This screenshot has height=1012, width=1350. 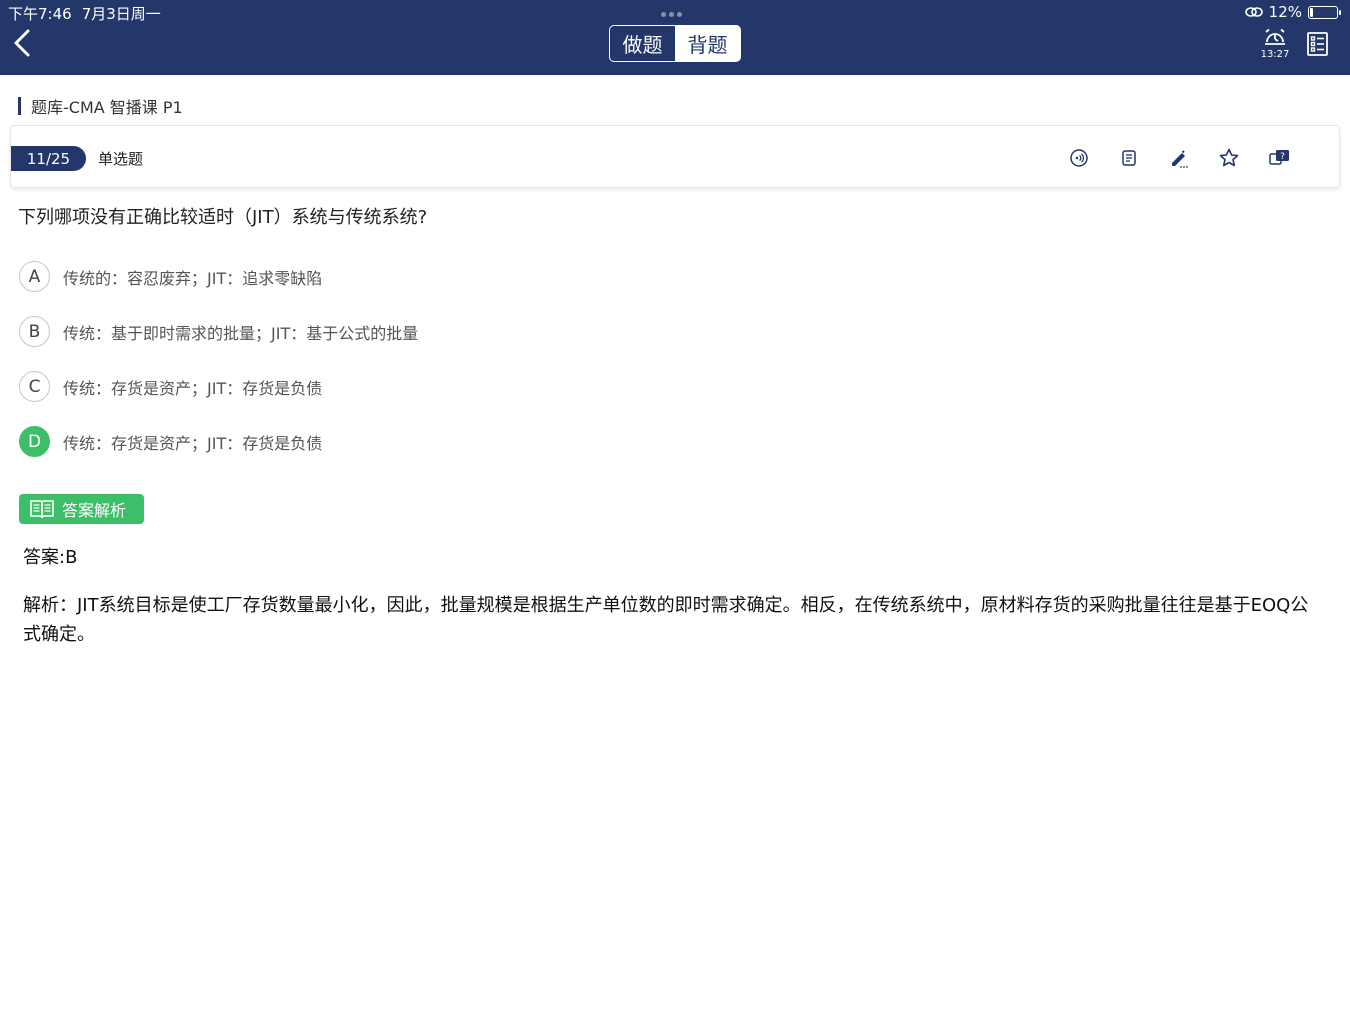 I want to click on edit-button, so click(x=1179, y=158).